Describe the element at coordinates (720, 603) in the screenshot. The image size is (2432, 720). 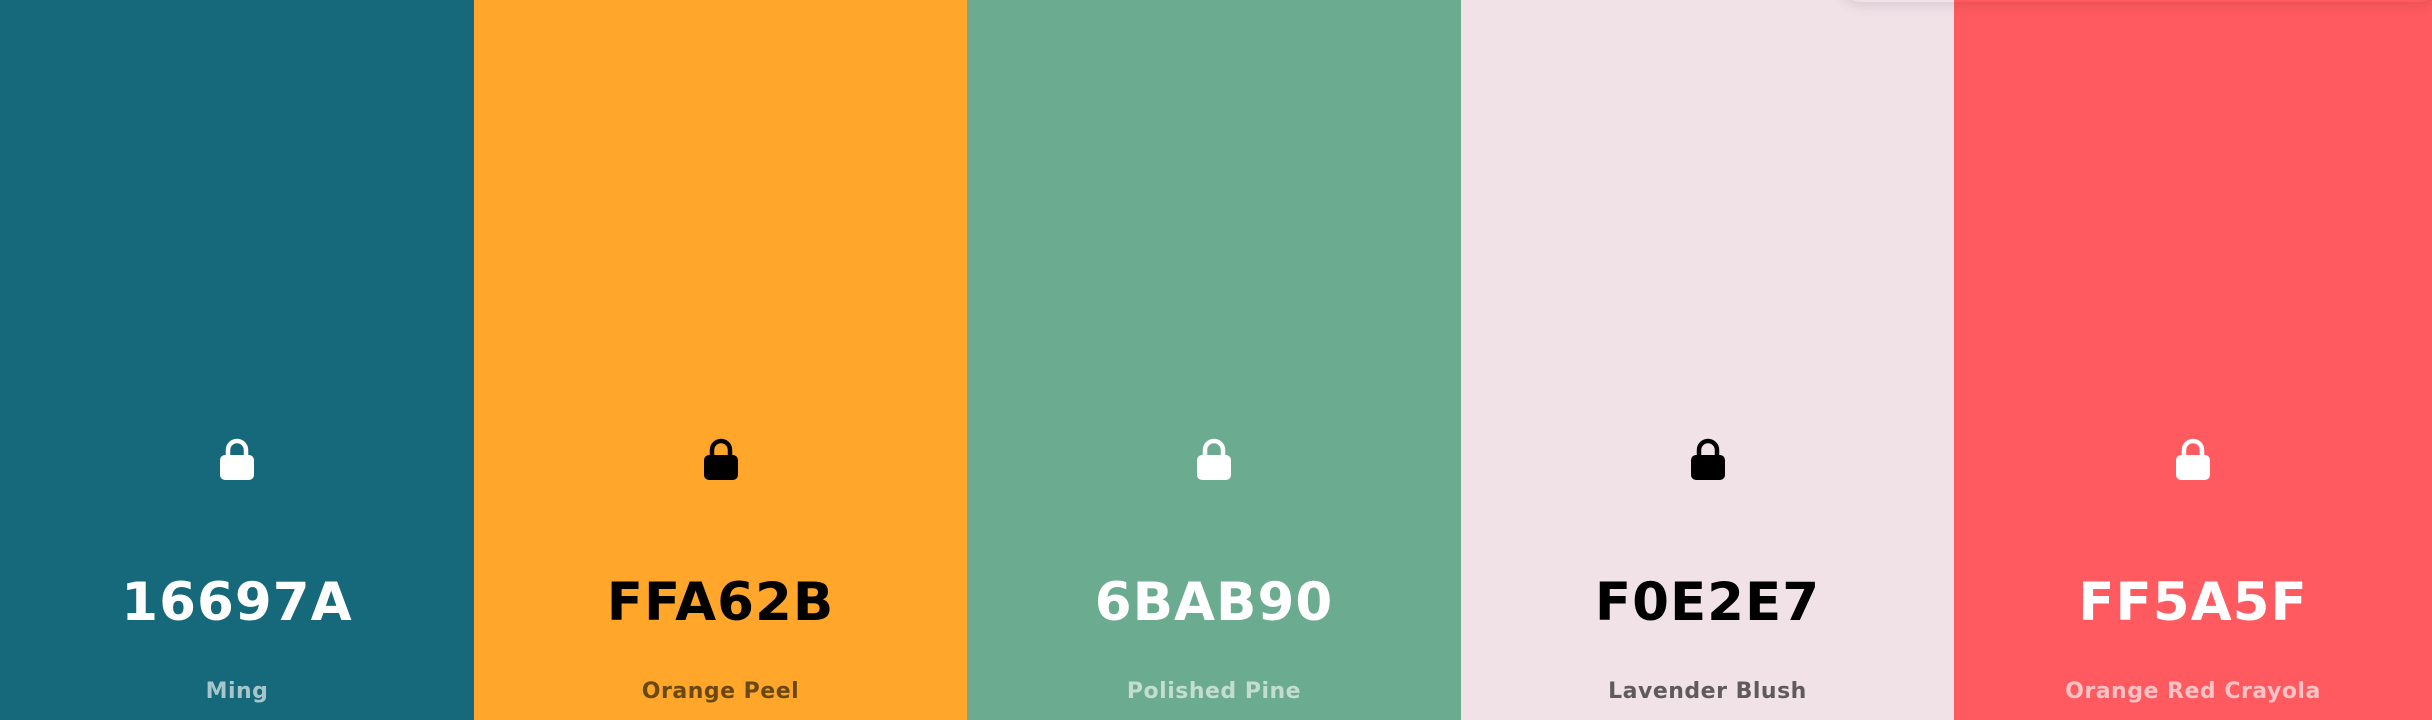
I see `hex-code: FFA62B` at that location.